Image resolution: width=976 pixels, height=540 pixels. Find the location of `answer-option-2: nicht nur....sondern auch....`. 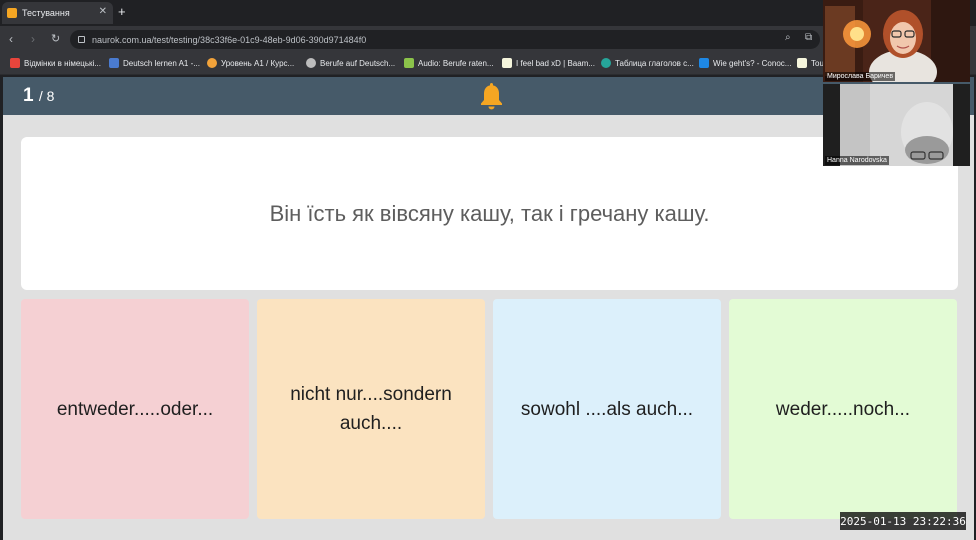

answer-option-2: nicht nur....sondern auch.... is located at coordinates (371, 409).